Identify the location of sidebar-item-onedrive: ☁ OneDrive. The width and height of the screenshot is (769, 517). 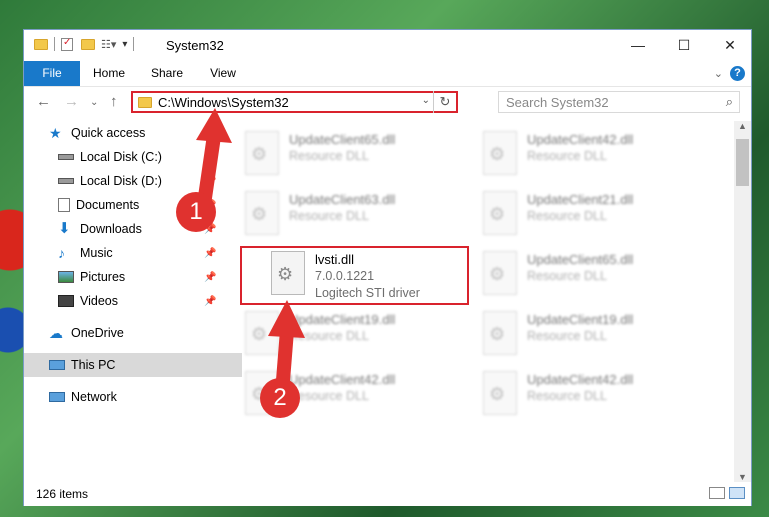
(133, 333).